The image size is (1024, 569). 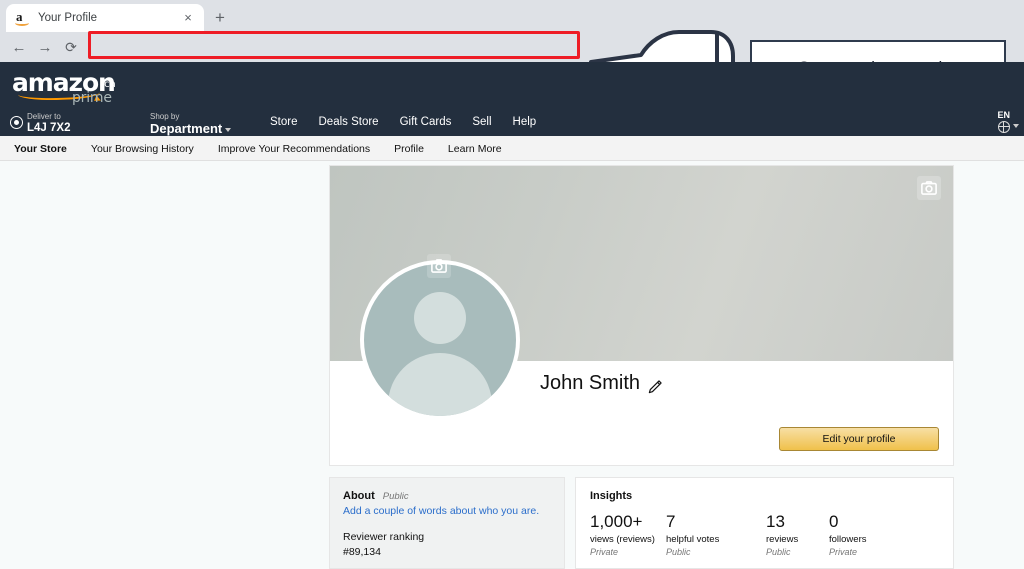 What do you see at coordinates (105, 18) in the screenshot?
I see `browser-tab: a Your Profile ×` at bounding box center [105, 18].